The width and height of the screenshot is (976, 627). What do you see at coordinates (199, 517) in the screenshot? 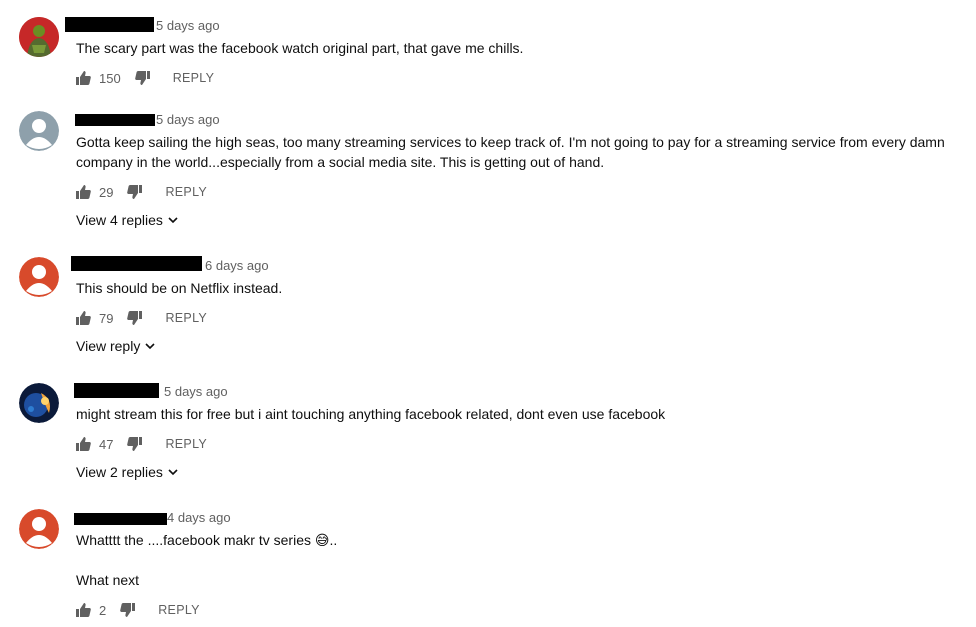
I see `comment-time: 4 days ago` at bounding box center [199, 517].